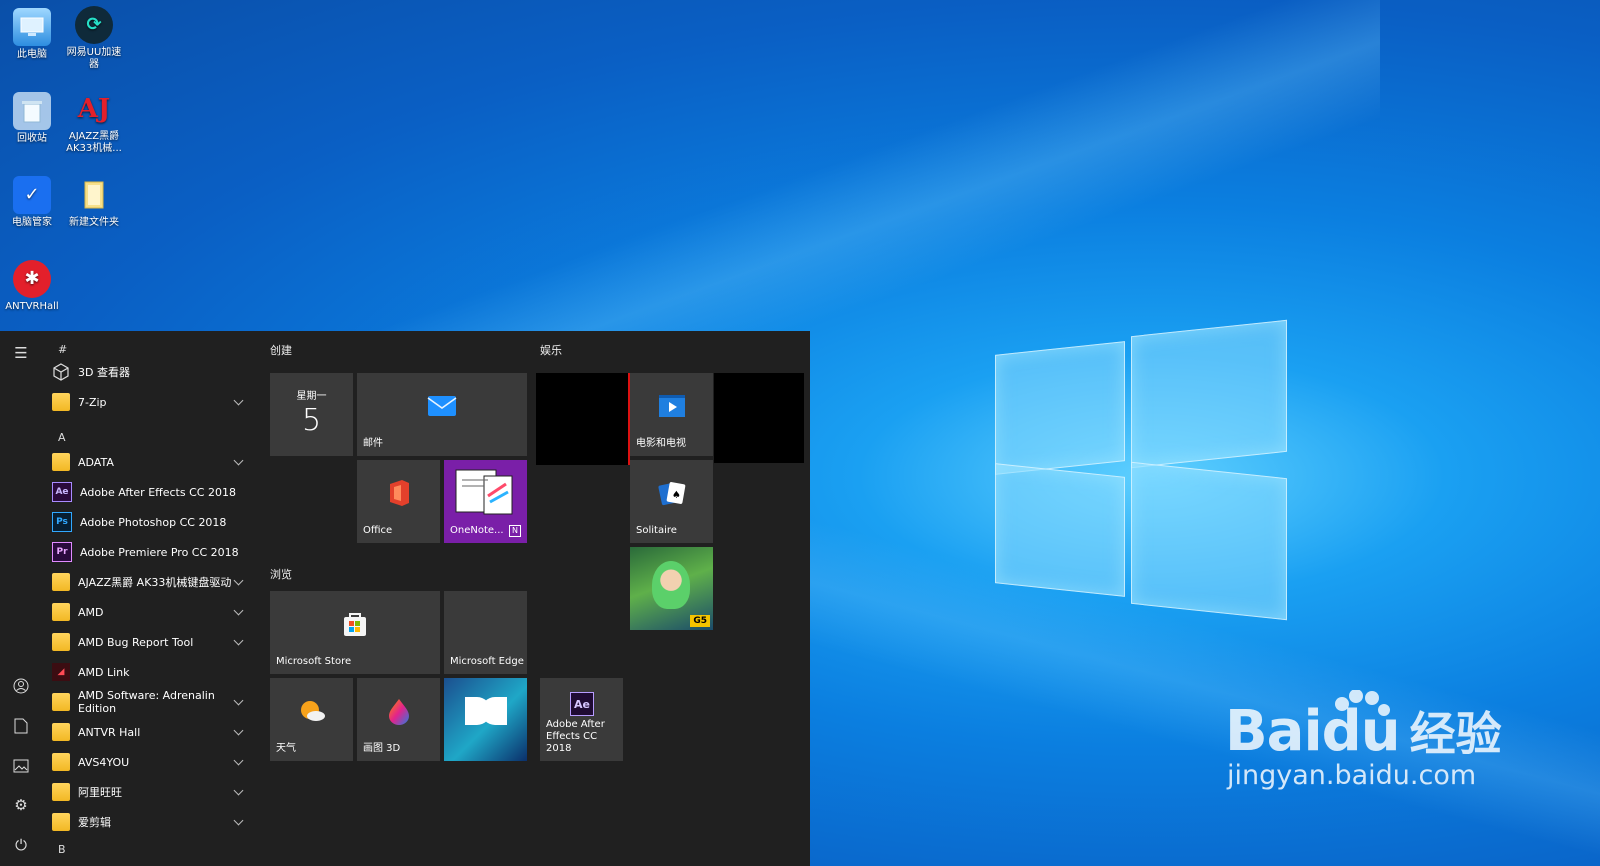 The height and width of the screenshot is (866, 1600). What do you see at coordinates (21, 805) in the screenshot?
I see `settings-gear-icon: ⚙` at bounding box center [21, 805].